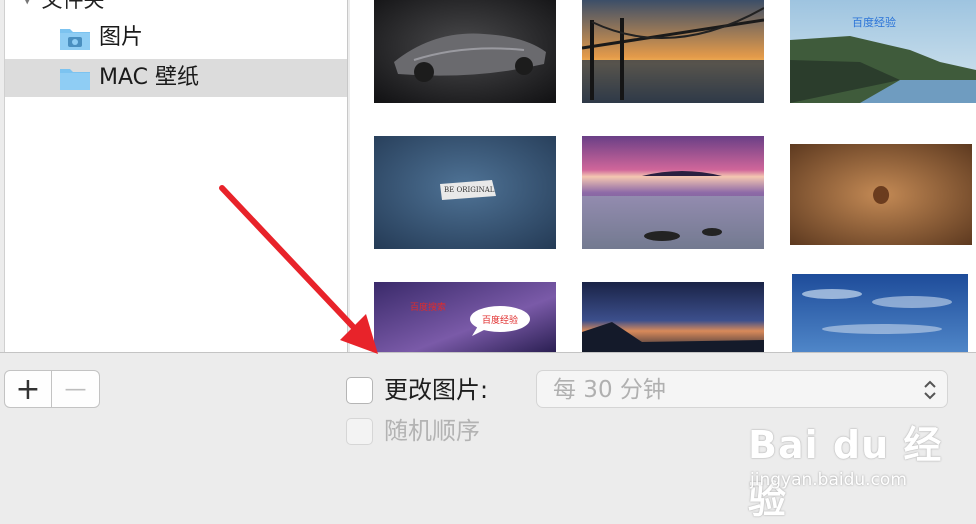 The height and width of the screenshot is (524, 976). What do you see at coordinates (500, 321) in the screenshot?
I see `thumb-bubble-text: 百度经验` at bounding box center [500, 321].